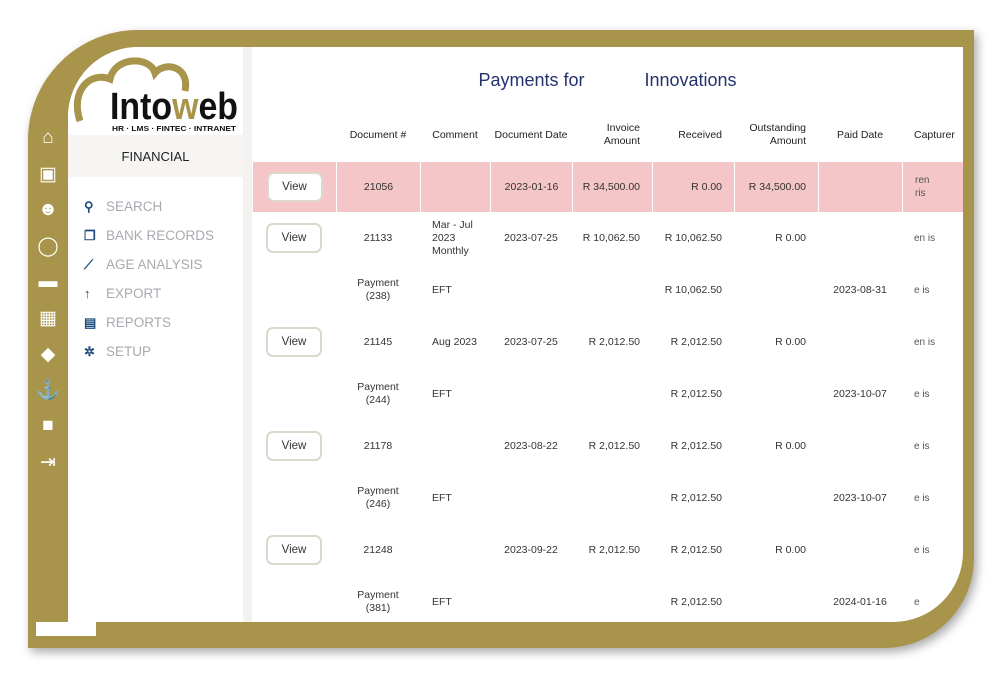 The height and width of the screenshot is (677, 1000). I want to click on sidebar-item-label: SEARCH, so click(134, 206).